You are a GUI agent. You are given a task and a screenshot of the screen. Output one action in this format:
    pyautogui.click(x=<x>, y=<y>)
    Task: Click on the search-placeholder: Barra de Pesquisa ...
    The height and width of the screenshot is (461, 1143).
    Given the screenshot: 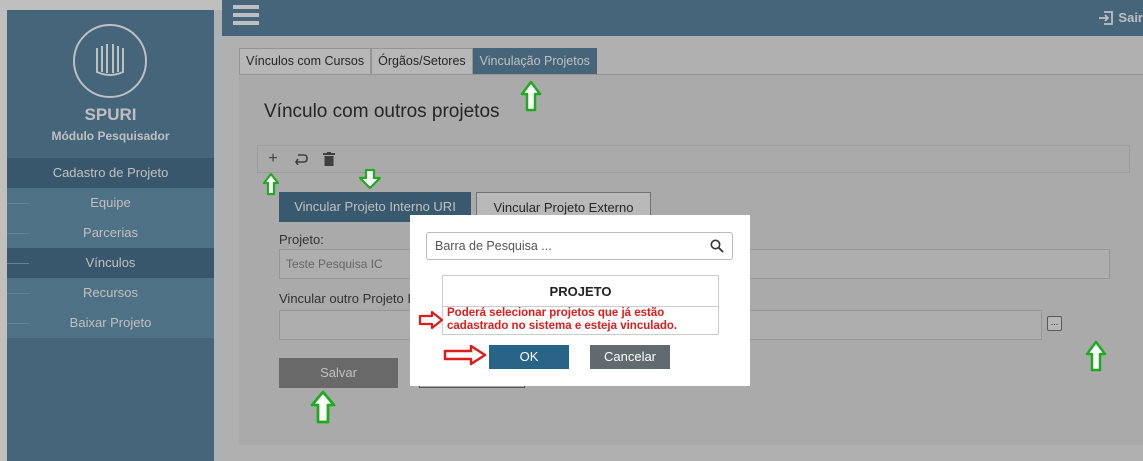 What is the action you would take?
    pyautogui.click(x=493, y=246)
    